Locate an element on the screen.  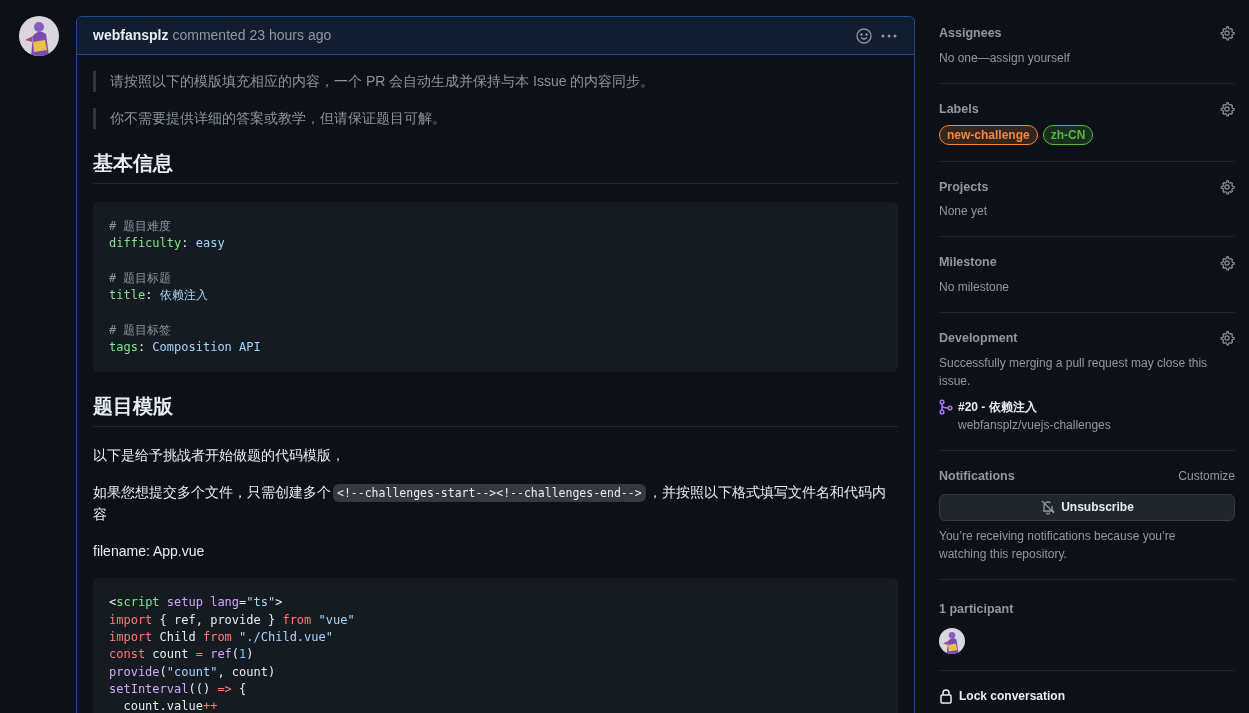
section-title: Projects is located at coordinates (964, 187).